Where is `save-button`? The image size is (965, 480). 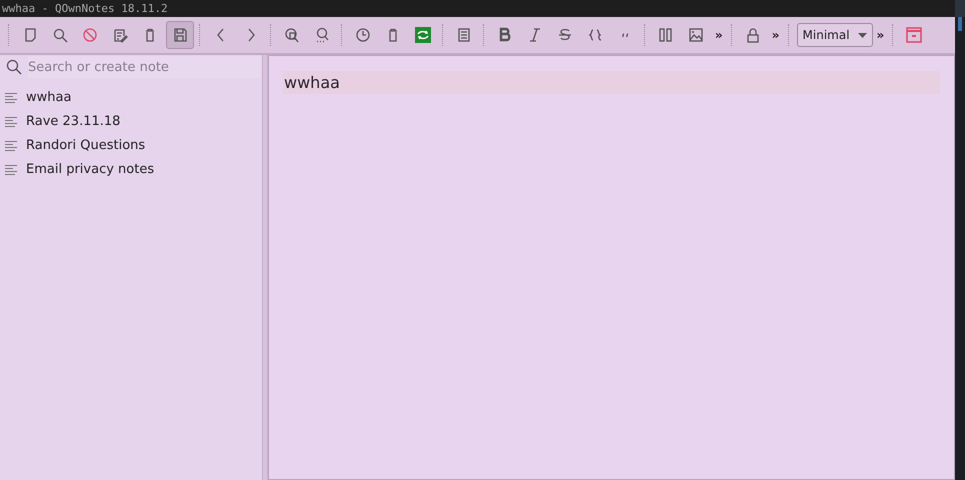
save-button is located at coordinates (180, 35).